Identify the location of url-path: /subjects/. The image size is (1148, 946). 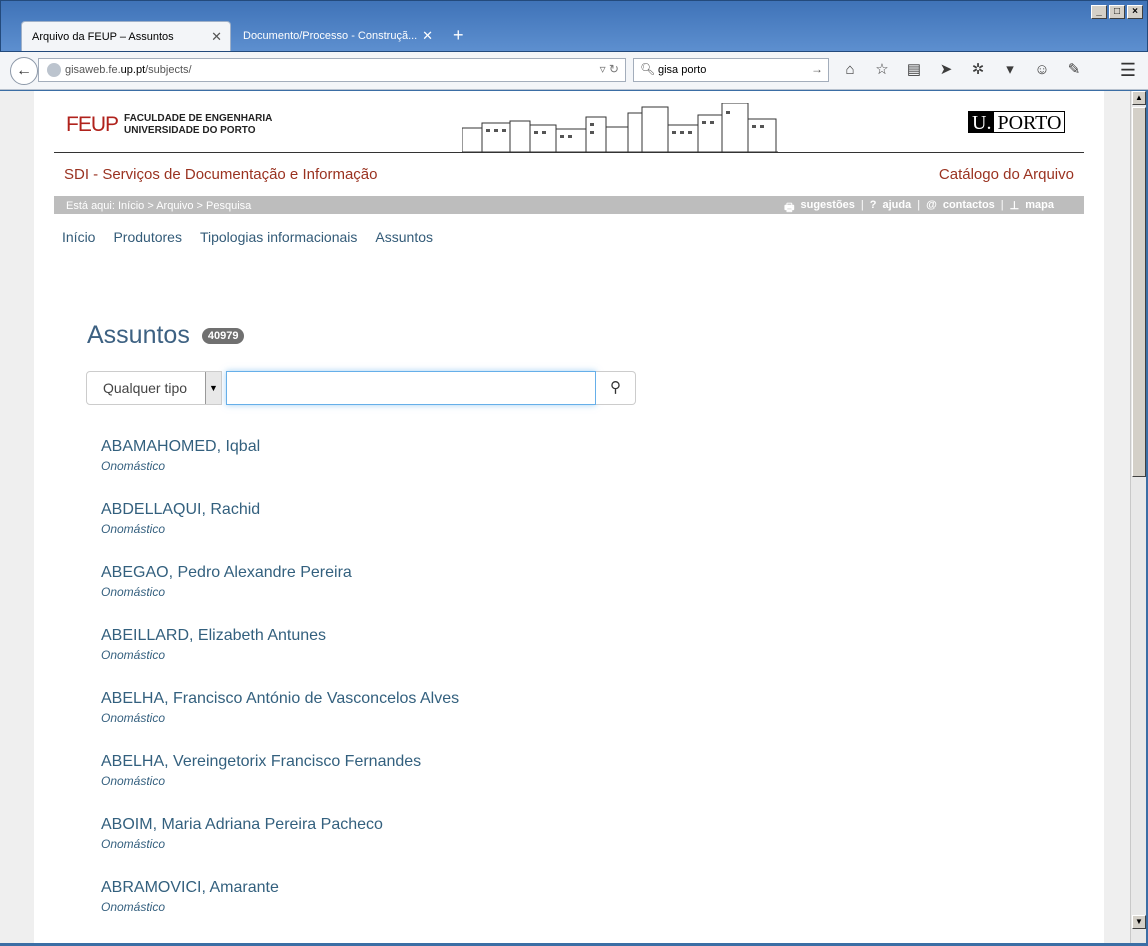
(168, 70).